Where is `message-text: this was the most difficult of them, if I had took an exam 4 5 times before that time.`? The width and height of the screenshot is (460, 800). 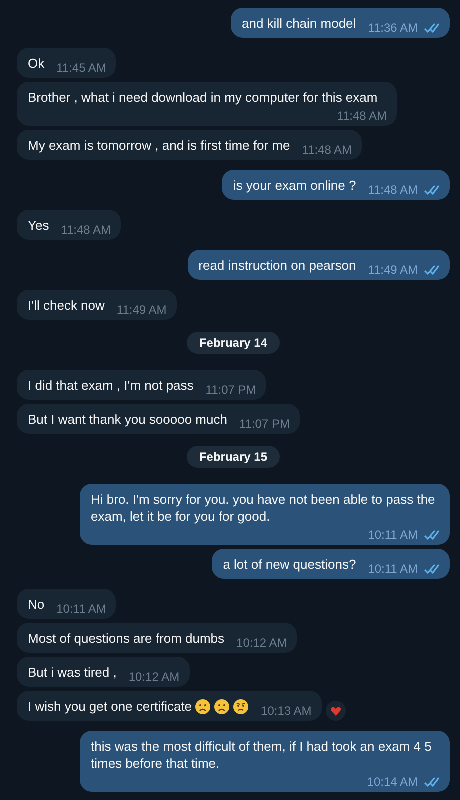
message-text: this was the most difficult of them, if I had took an exam 4 5 times before that time. is located at coordinates (262, 755).